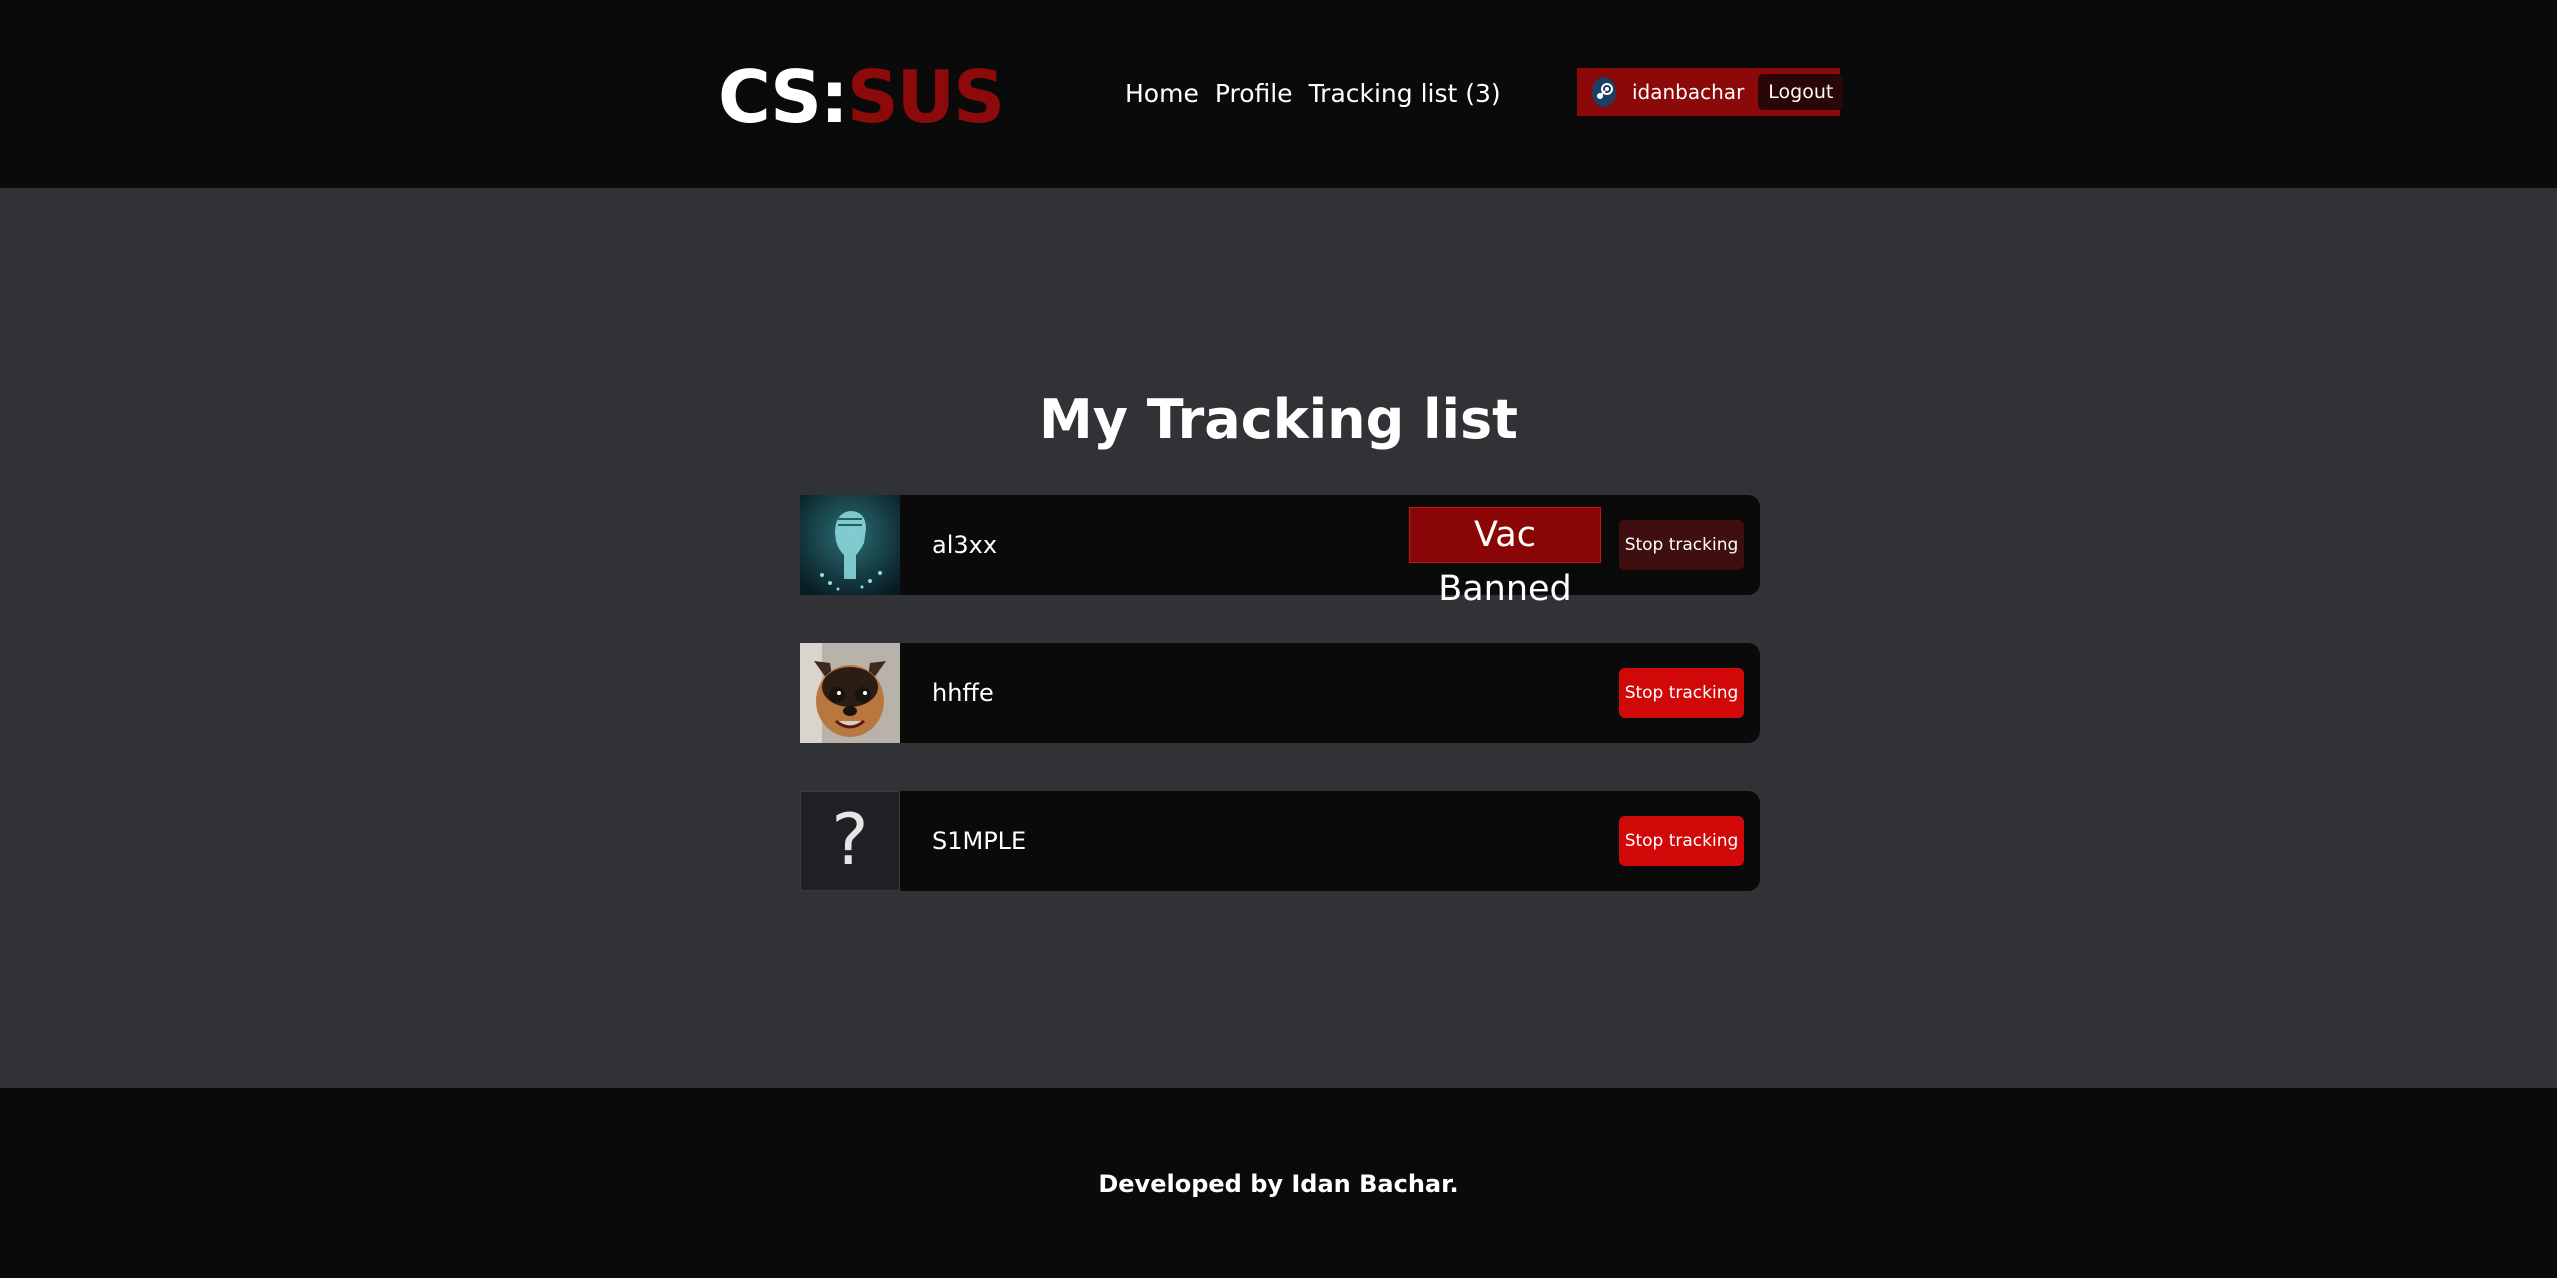 The width and height of the screenshot is (2557, 1278). Describe the element at coordinates (979, 841) in the screenshot. I see `player-name: S1MPLE` at that location.